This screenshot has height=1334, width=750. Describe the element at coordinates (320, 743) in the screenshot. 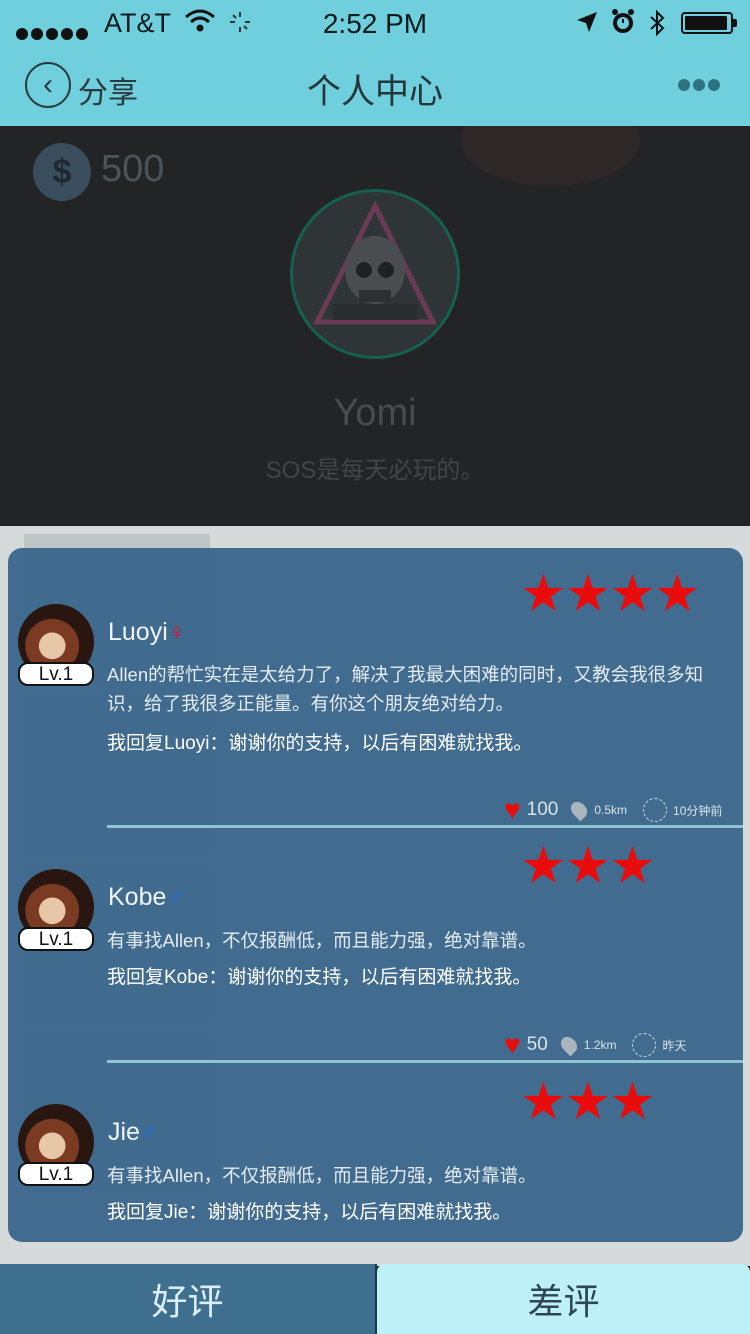

I see `review-reply: 我回复Luoyi：谢谢你的支持，以后有困难就找我。` at that location.